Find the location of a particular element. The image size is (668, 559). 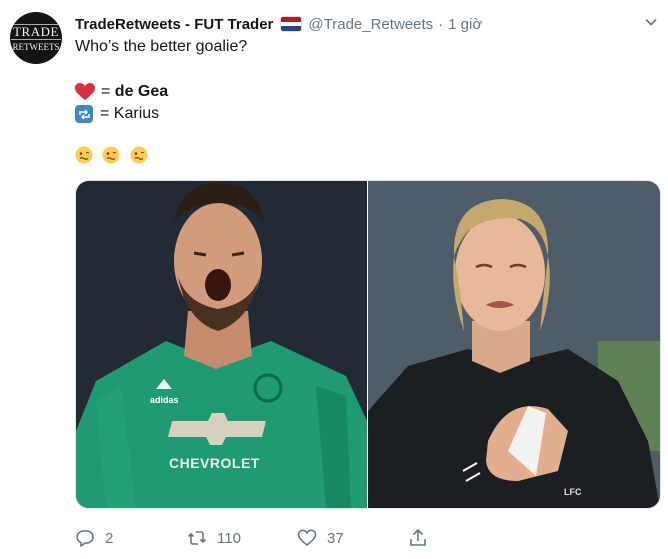

reply-icon is located at coordinates (85, 538).